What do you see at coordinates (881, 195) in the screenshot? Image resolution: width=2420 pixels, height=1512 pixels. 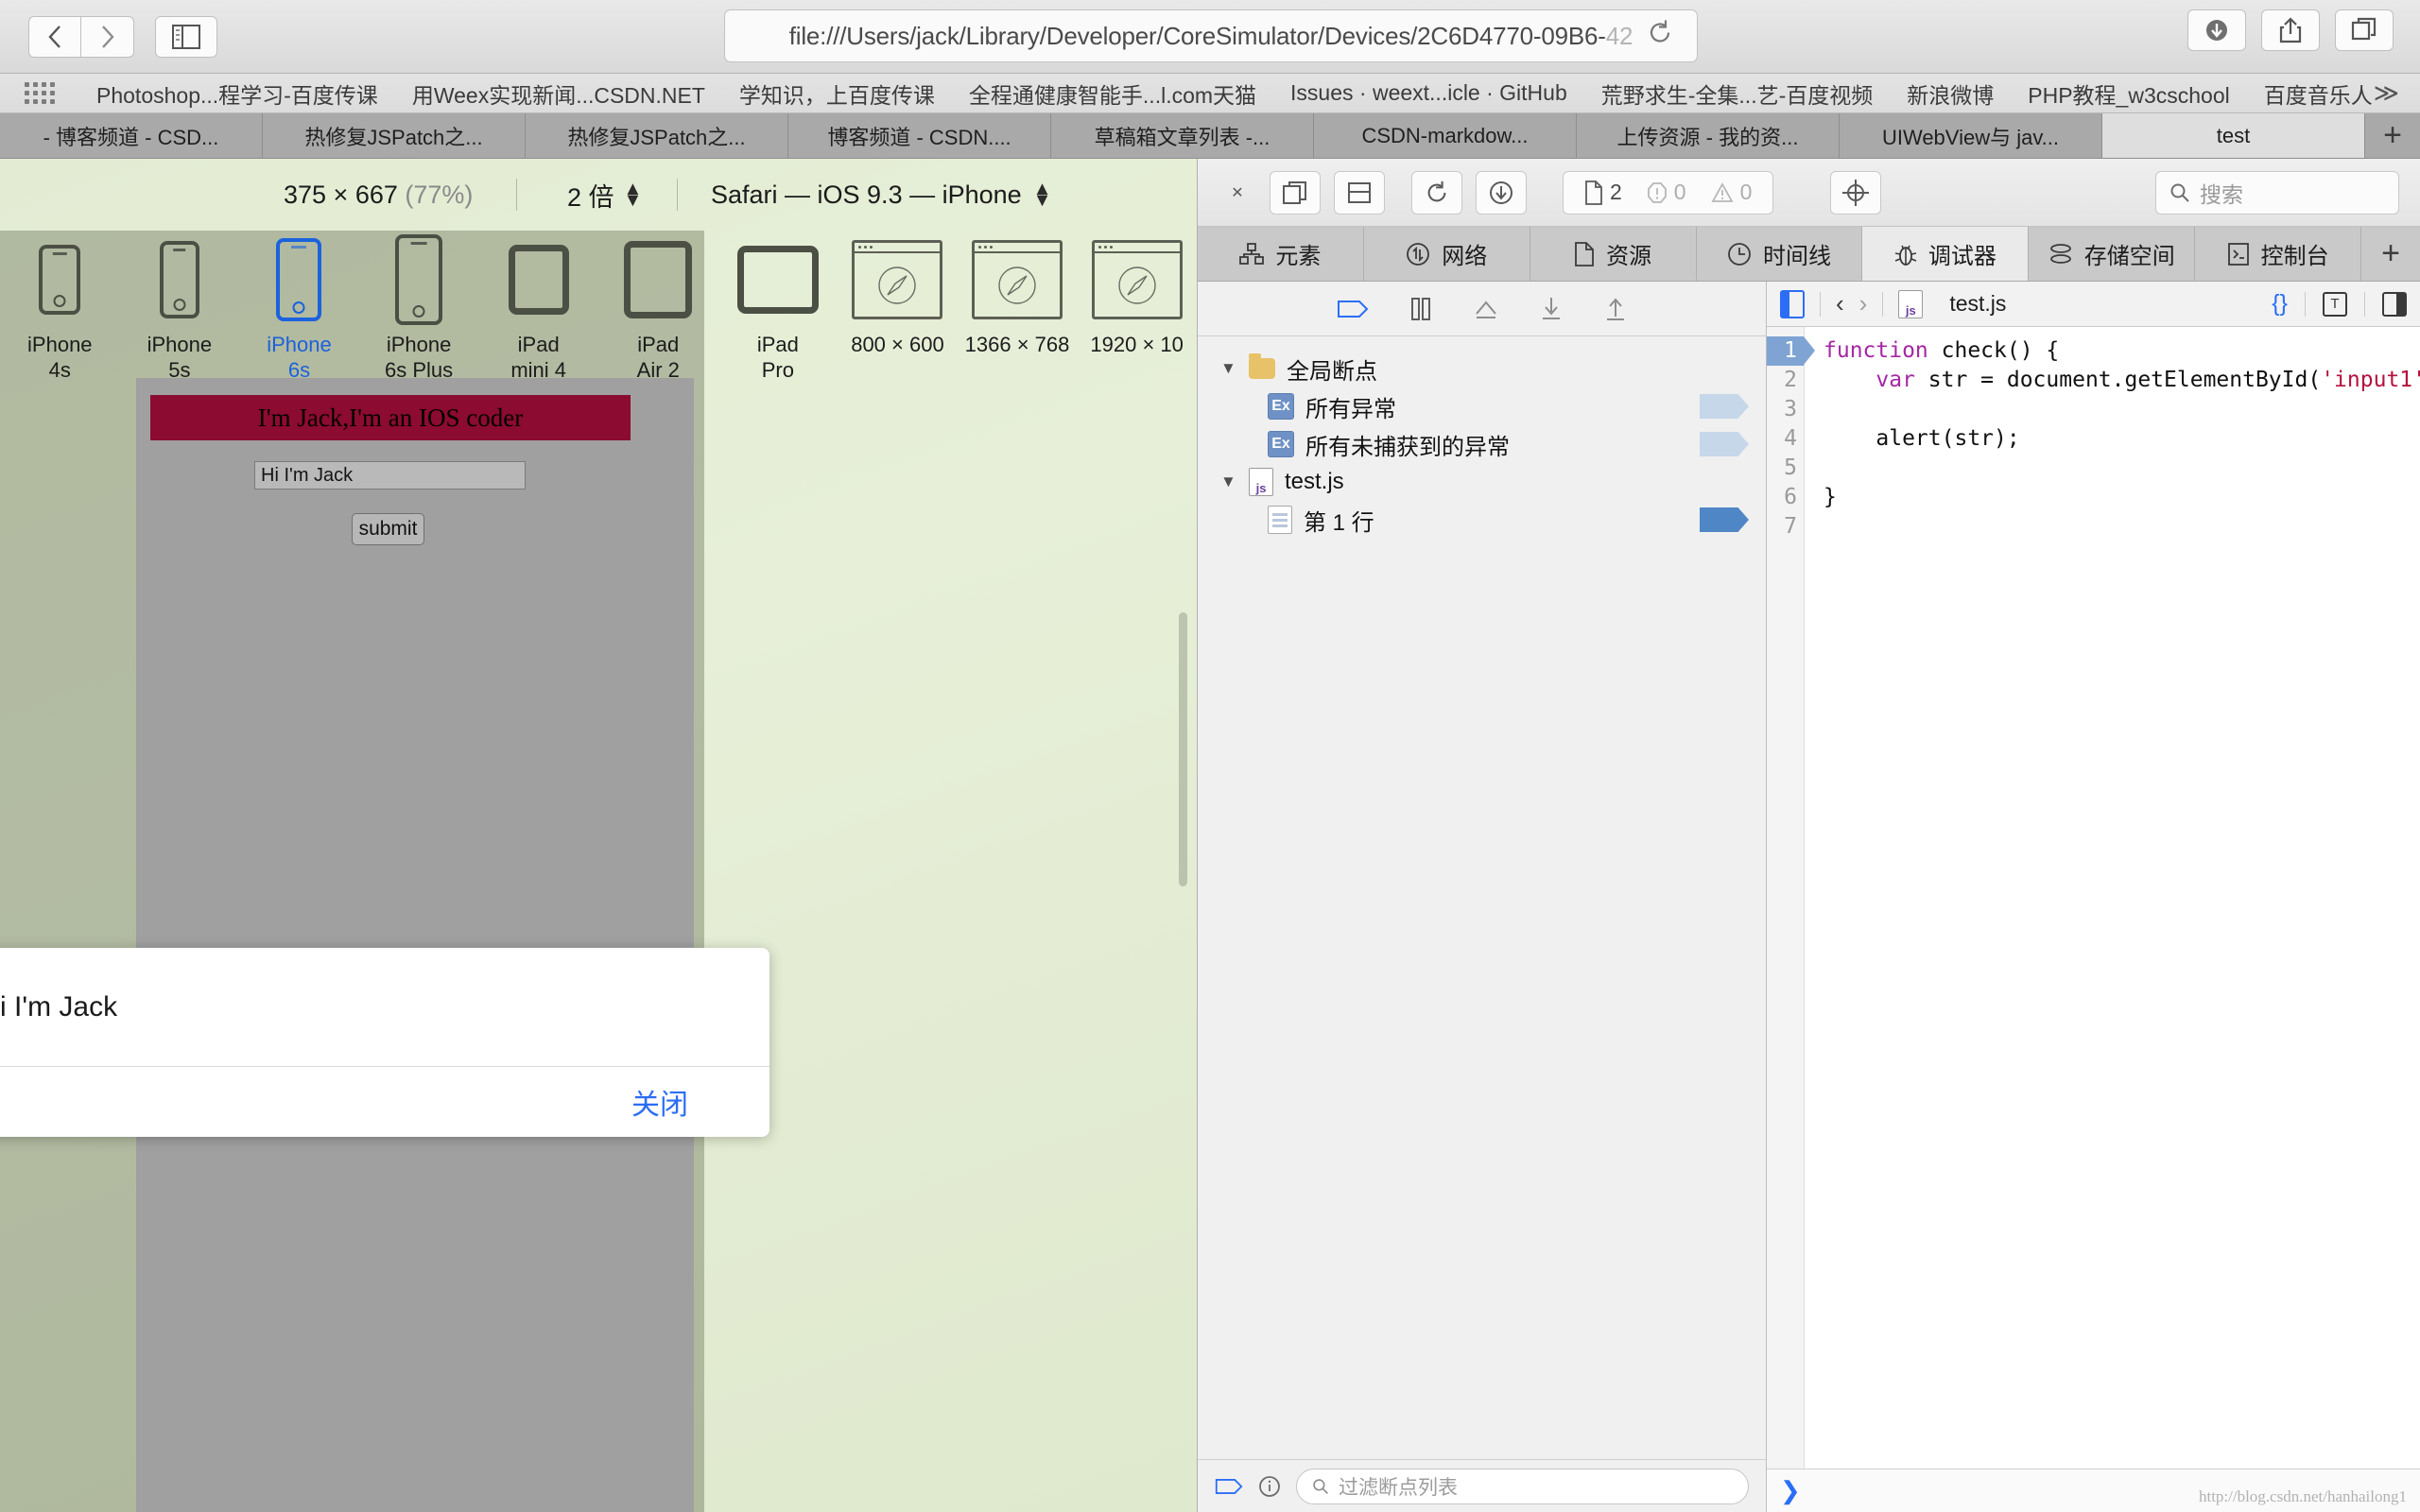 I see `user-agent-control: Safari — iOS 9.3 — iPhone ▲ ▼` at bounding box center [881, 195].